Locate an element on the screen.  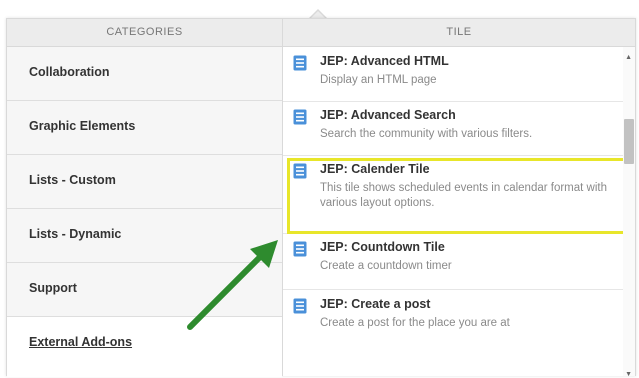
tile-description: Create a countdown timer is located at coordinates (386, 266).